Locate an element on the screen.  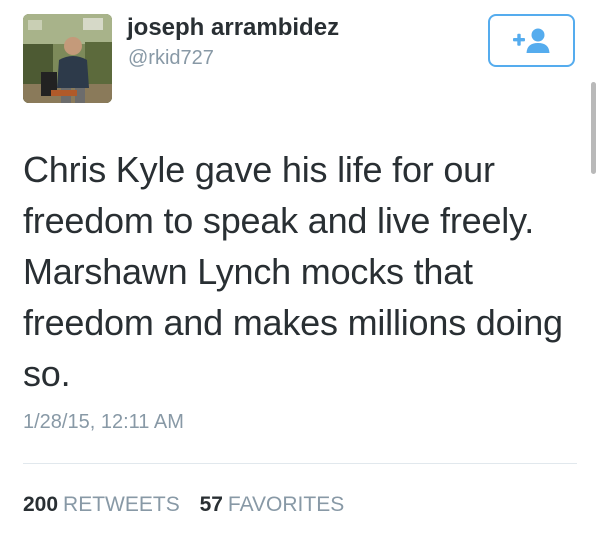
tweet-timestamp: 1/28/15, 12:11 AM is located at coordinates (103, 422).